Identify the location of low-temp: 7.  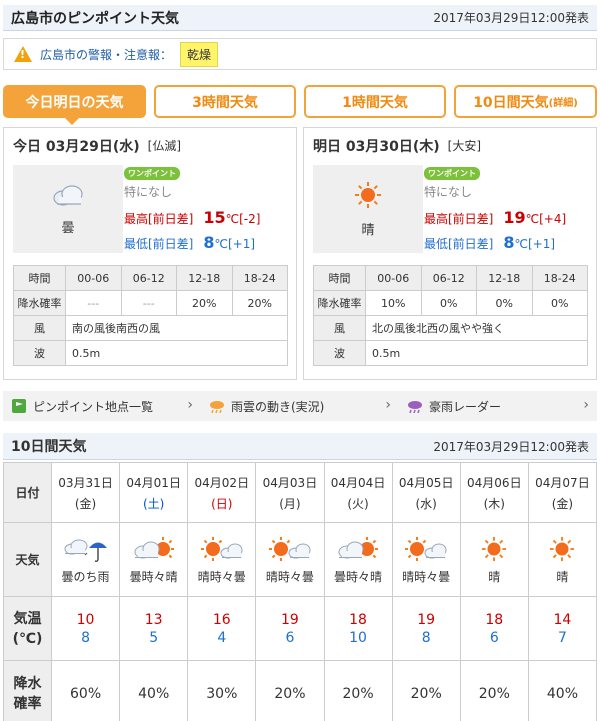
(562, 637).